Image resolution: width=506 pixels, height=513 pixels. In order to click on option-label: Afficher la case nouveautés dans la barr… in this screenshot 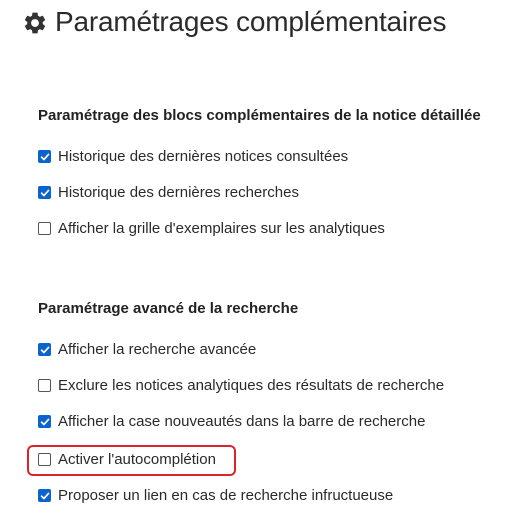, I will do `click(242, 421)`.